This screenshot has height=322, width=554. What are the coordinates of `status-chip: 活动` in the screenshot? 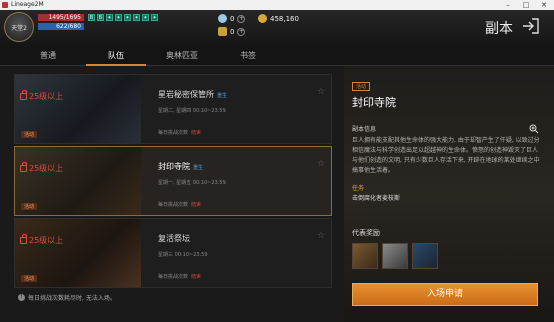 It's located at (361, 86).